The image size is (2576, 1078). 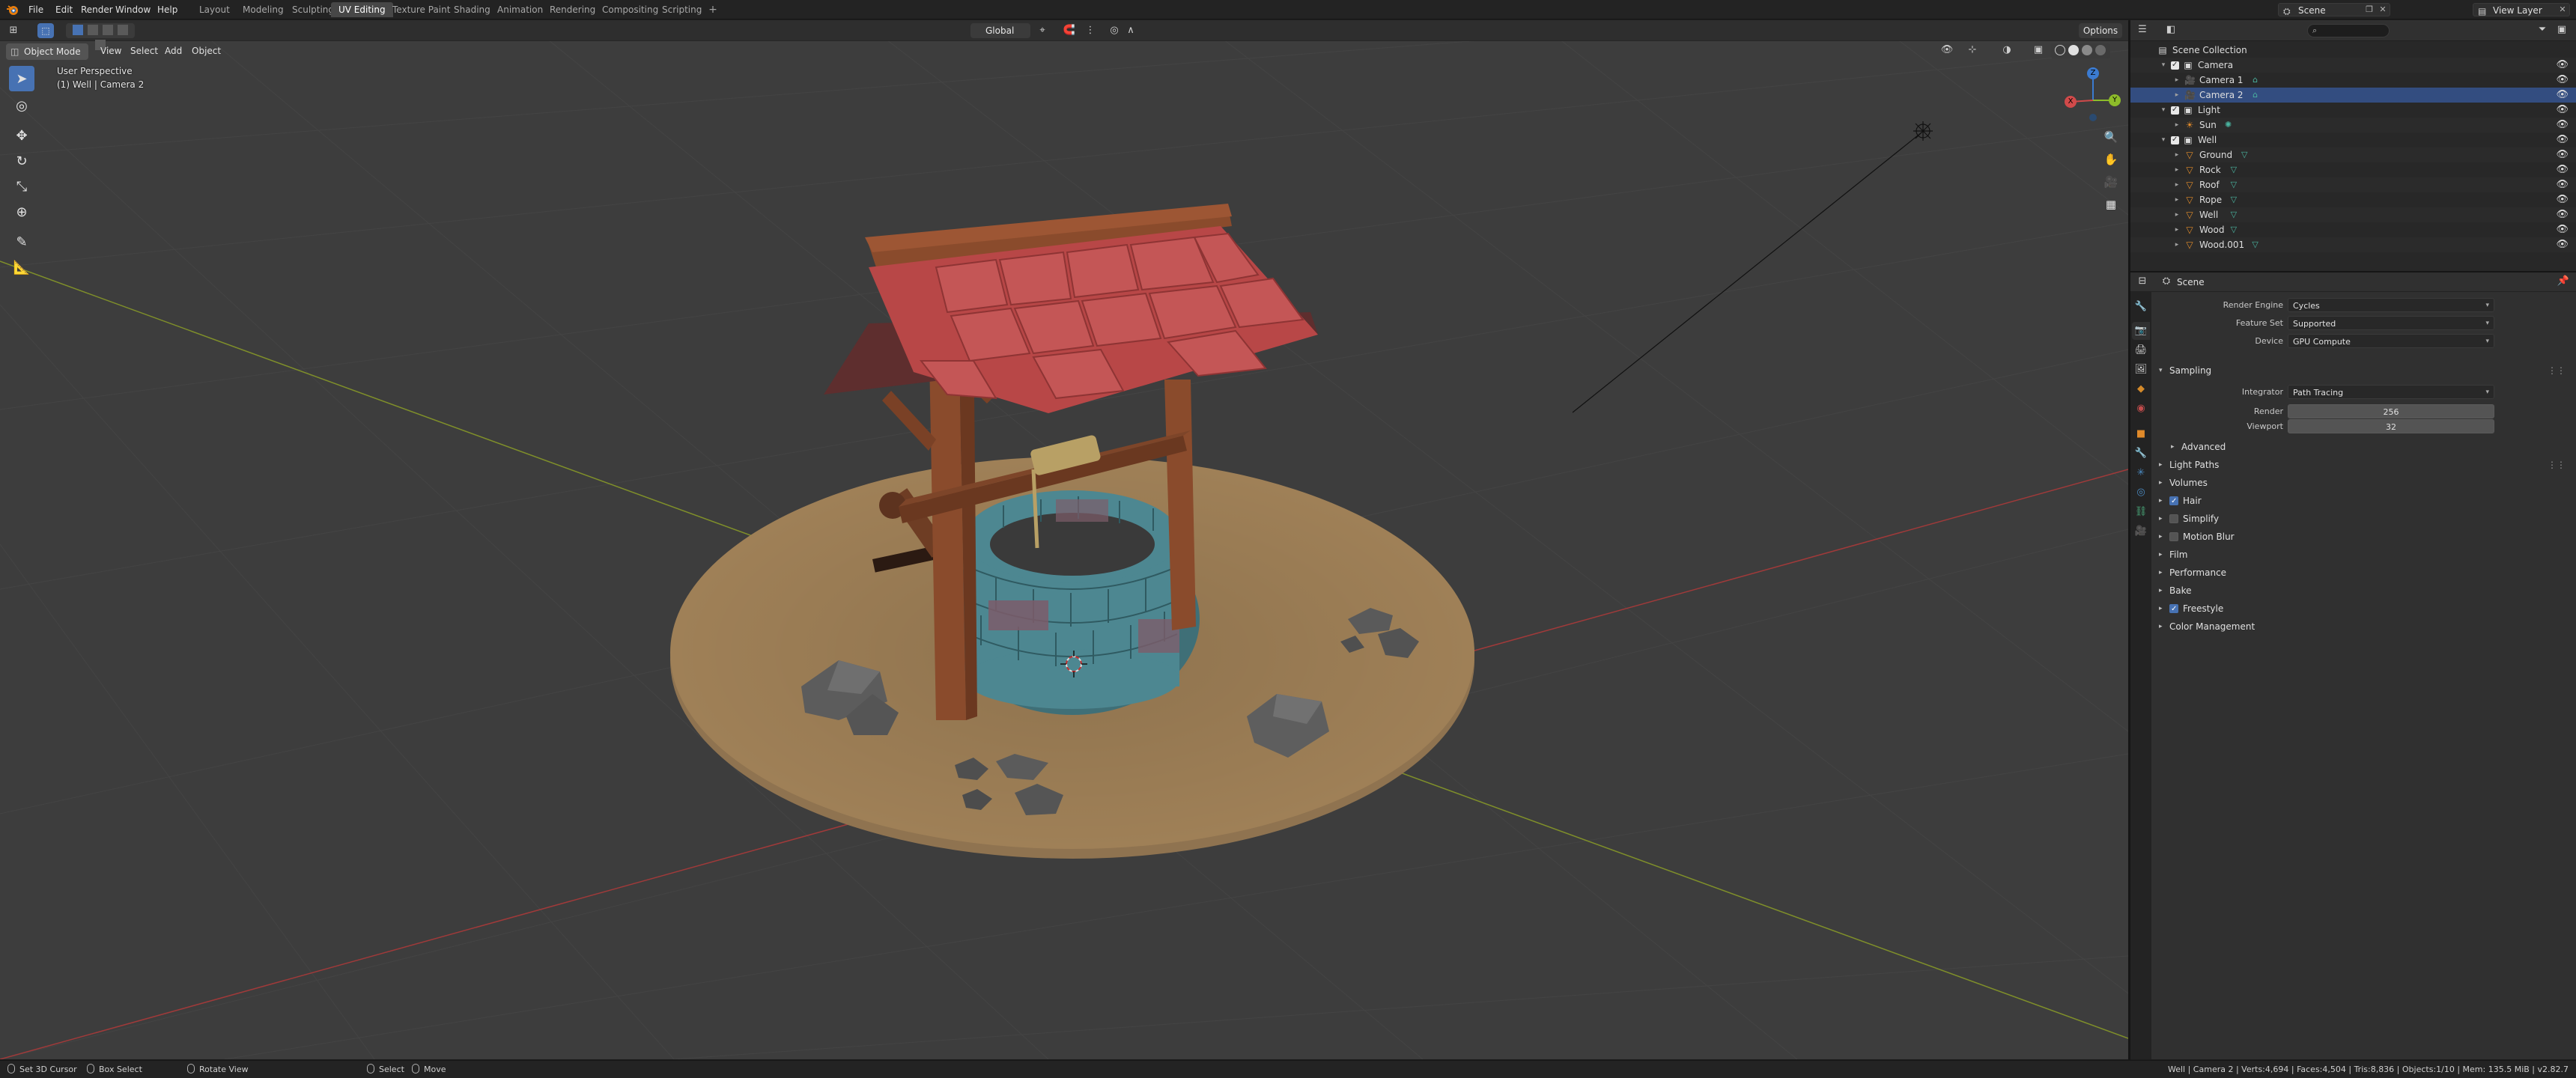 What do you see at coordinates (2353, 154) in the screenshot?
I see `outliner-row: ▸ ▽ Ground ▽ 👁` at bounding box center [2353, 154].